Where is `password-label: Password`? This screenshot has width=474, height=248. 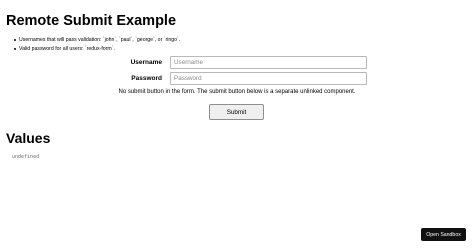 password-label: Password is located at coordinates (146, 78).